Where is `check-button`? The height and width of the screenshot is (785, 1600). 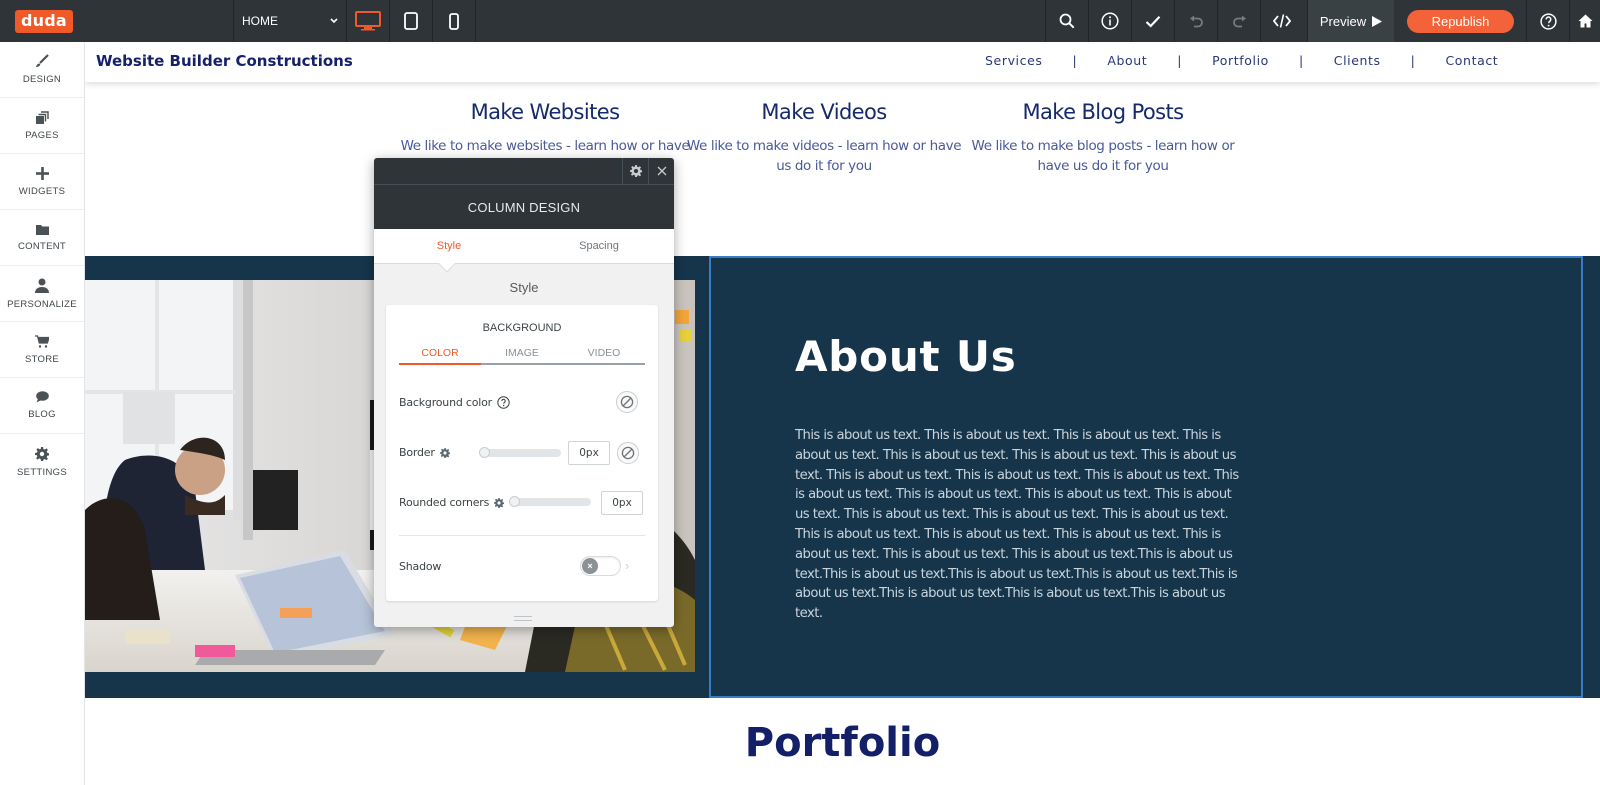
check-button is located at coordinates (1152, 21).